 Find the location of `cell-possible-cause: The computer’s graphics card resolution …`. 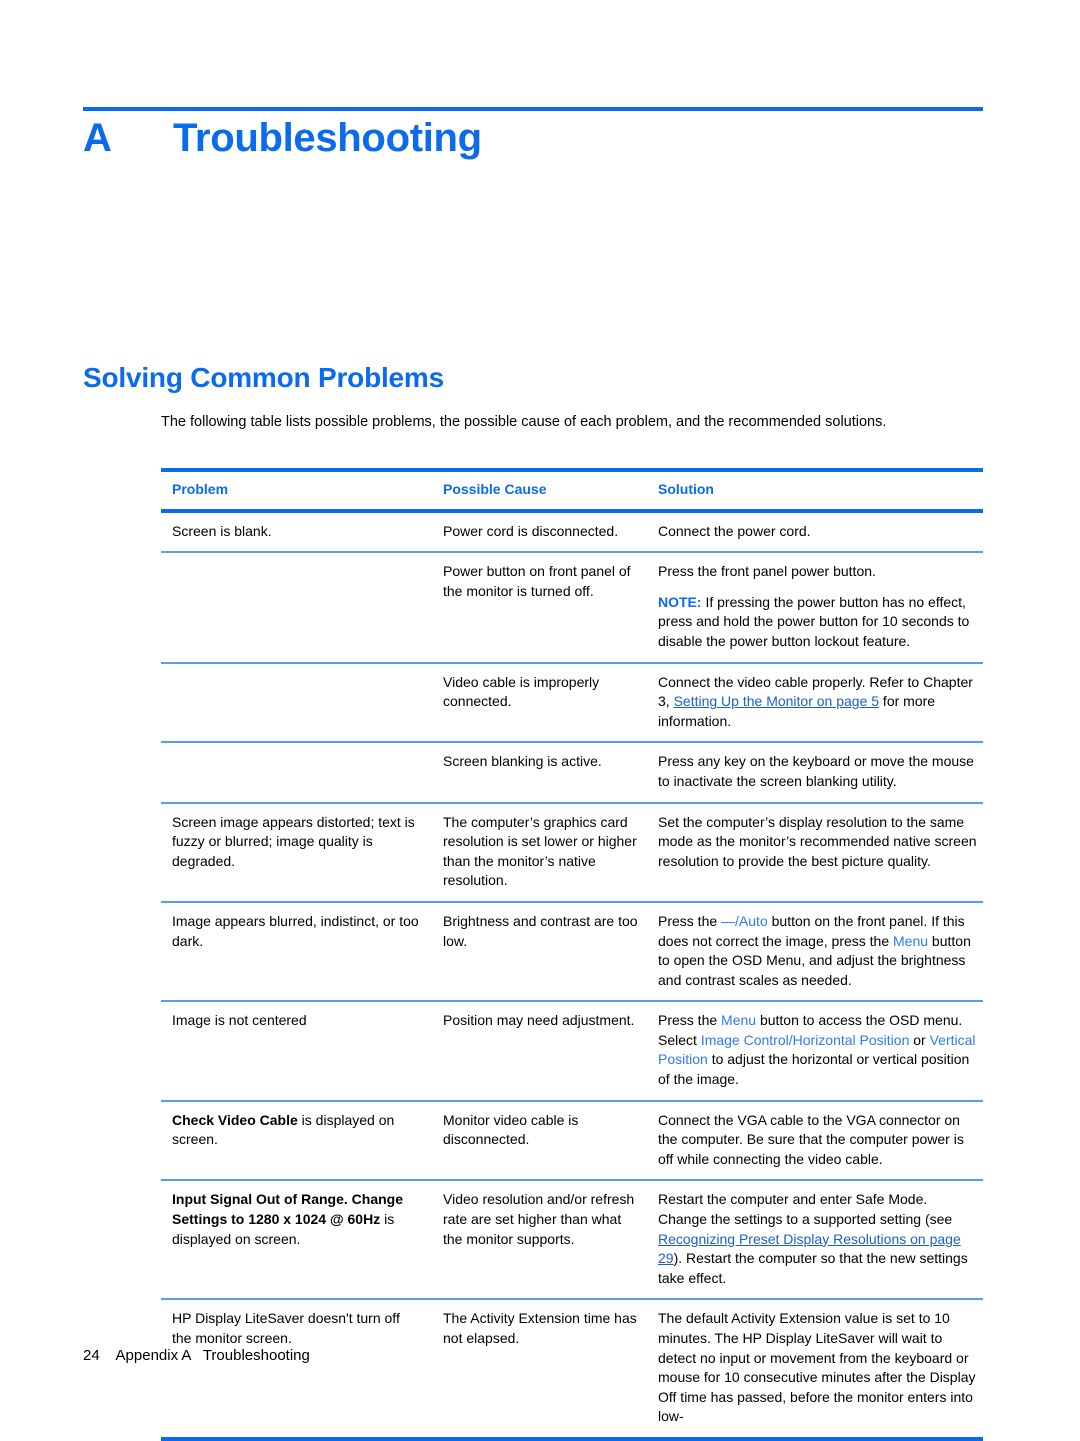

cell-possible-cause: The computer’s graphics card resolution … is located at coordinates (540, 851).